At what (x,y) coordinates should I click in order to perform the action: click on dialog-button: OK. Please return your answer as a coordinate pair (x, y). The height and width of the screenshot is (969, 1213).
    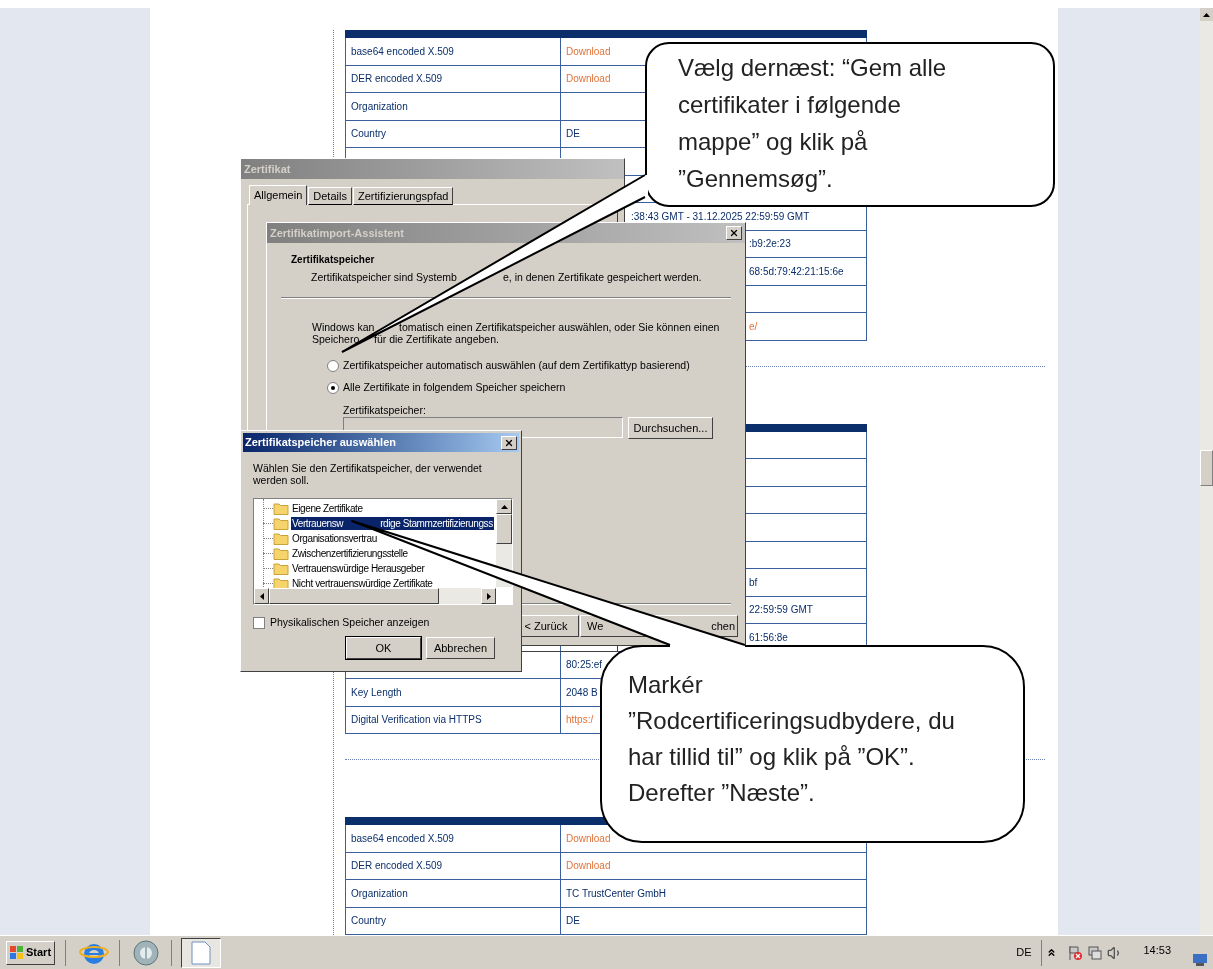
    Looking at the image, I should click on (383, 648).